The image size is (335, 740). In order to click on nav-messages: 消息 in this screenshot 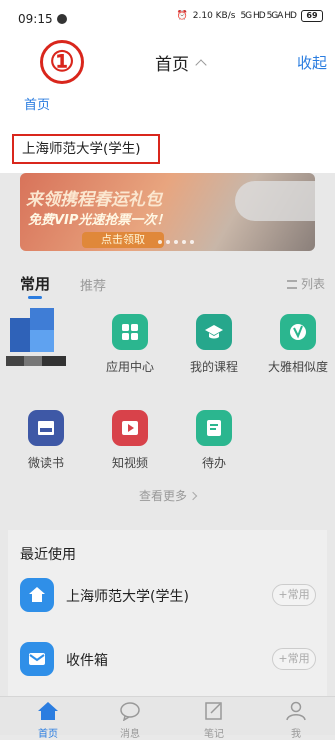, I will do `click(130, 720)`.